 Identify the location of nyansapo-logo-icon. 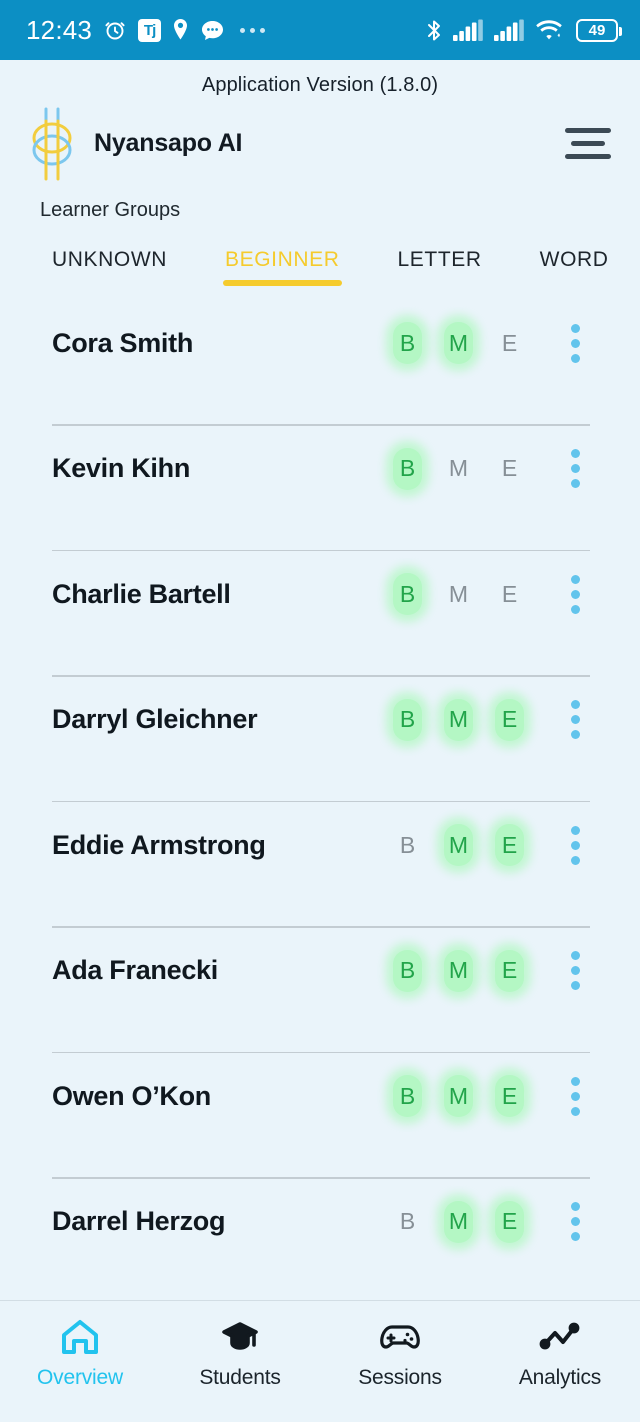
(52, 143).